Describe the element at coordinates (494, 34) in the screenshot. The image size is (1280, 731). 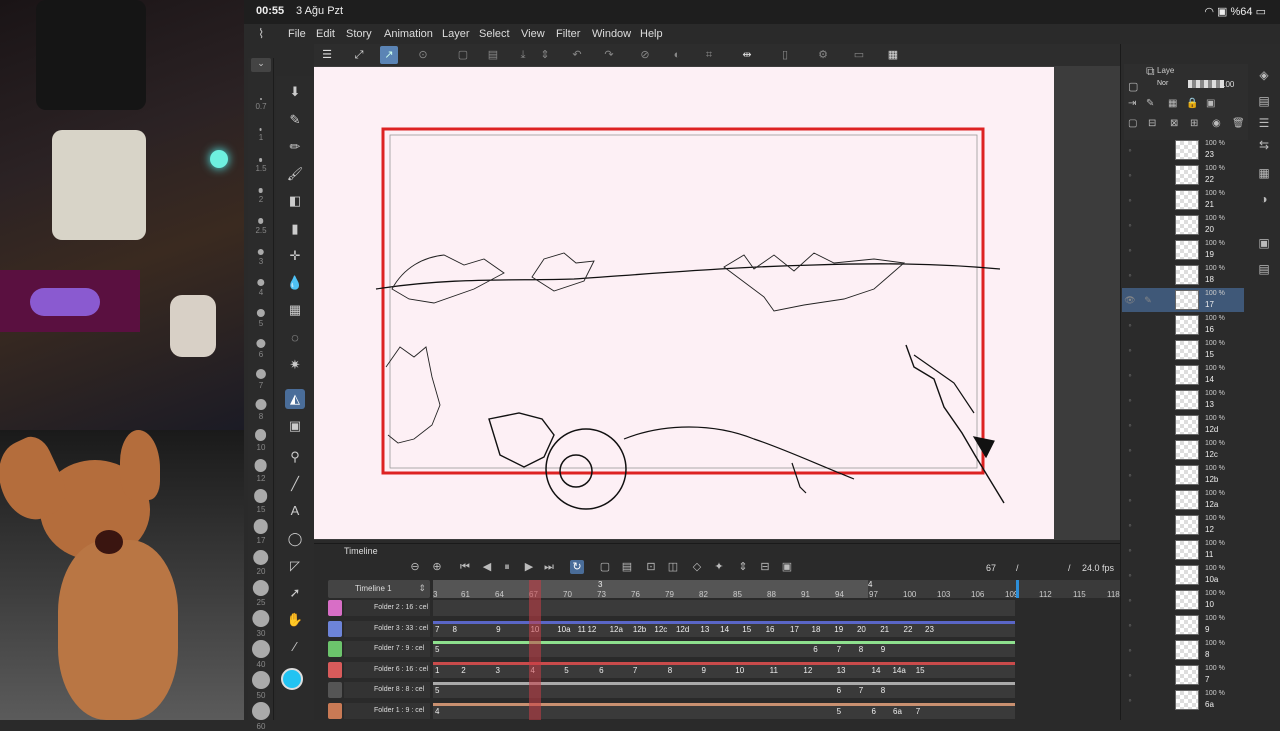
I see `menu-select: Select` at that location.